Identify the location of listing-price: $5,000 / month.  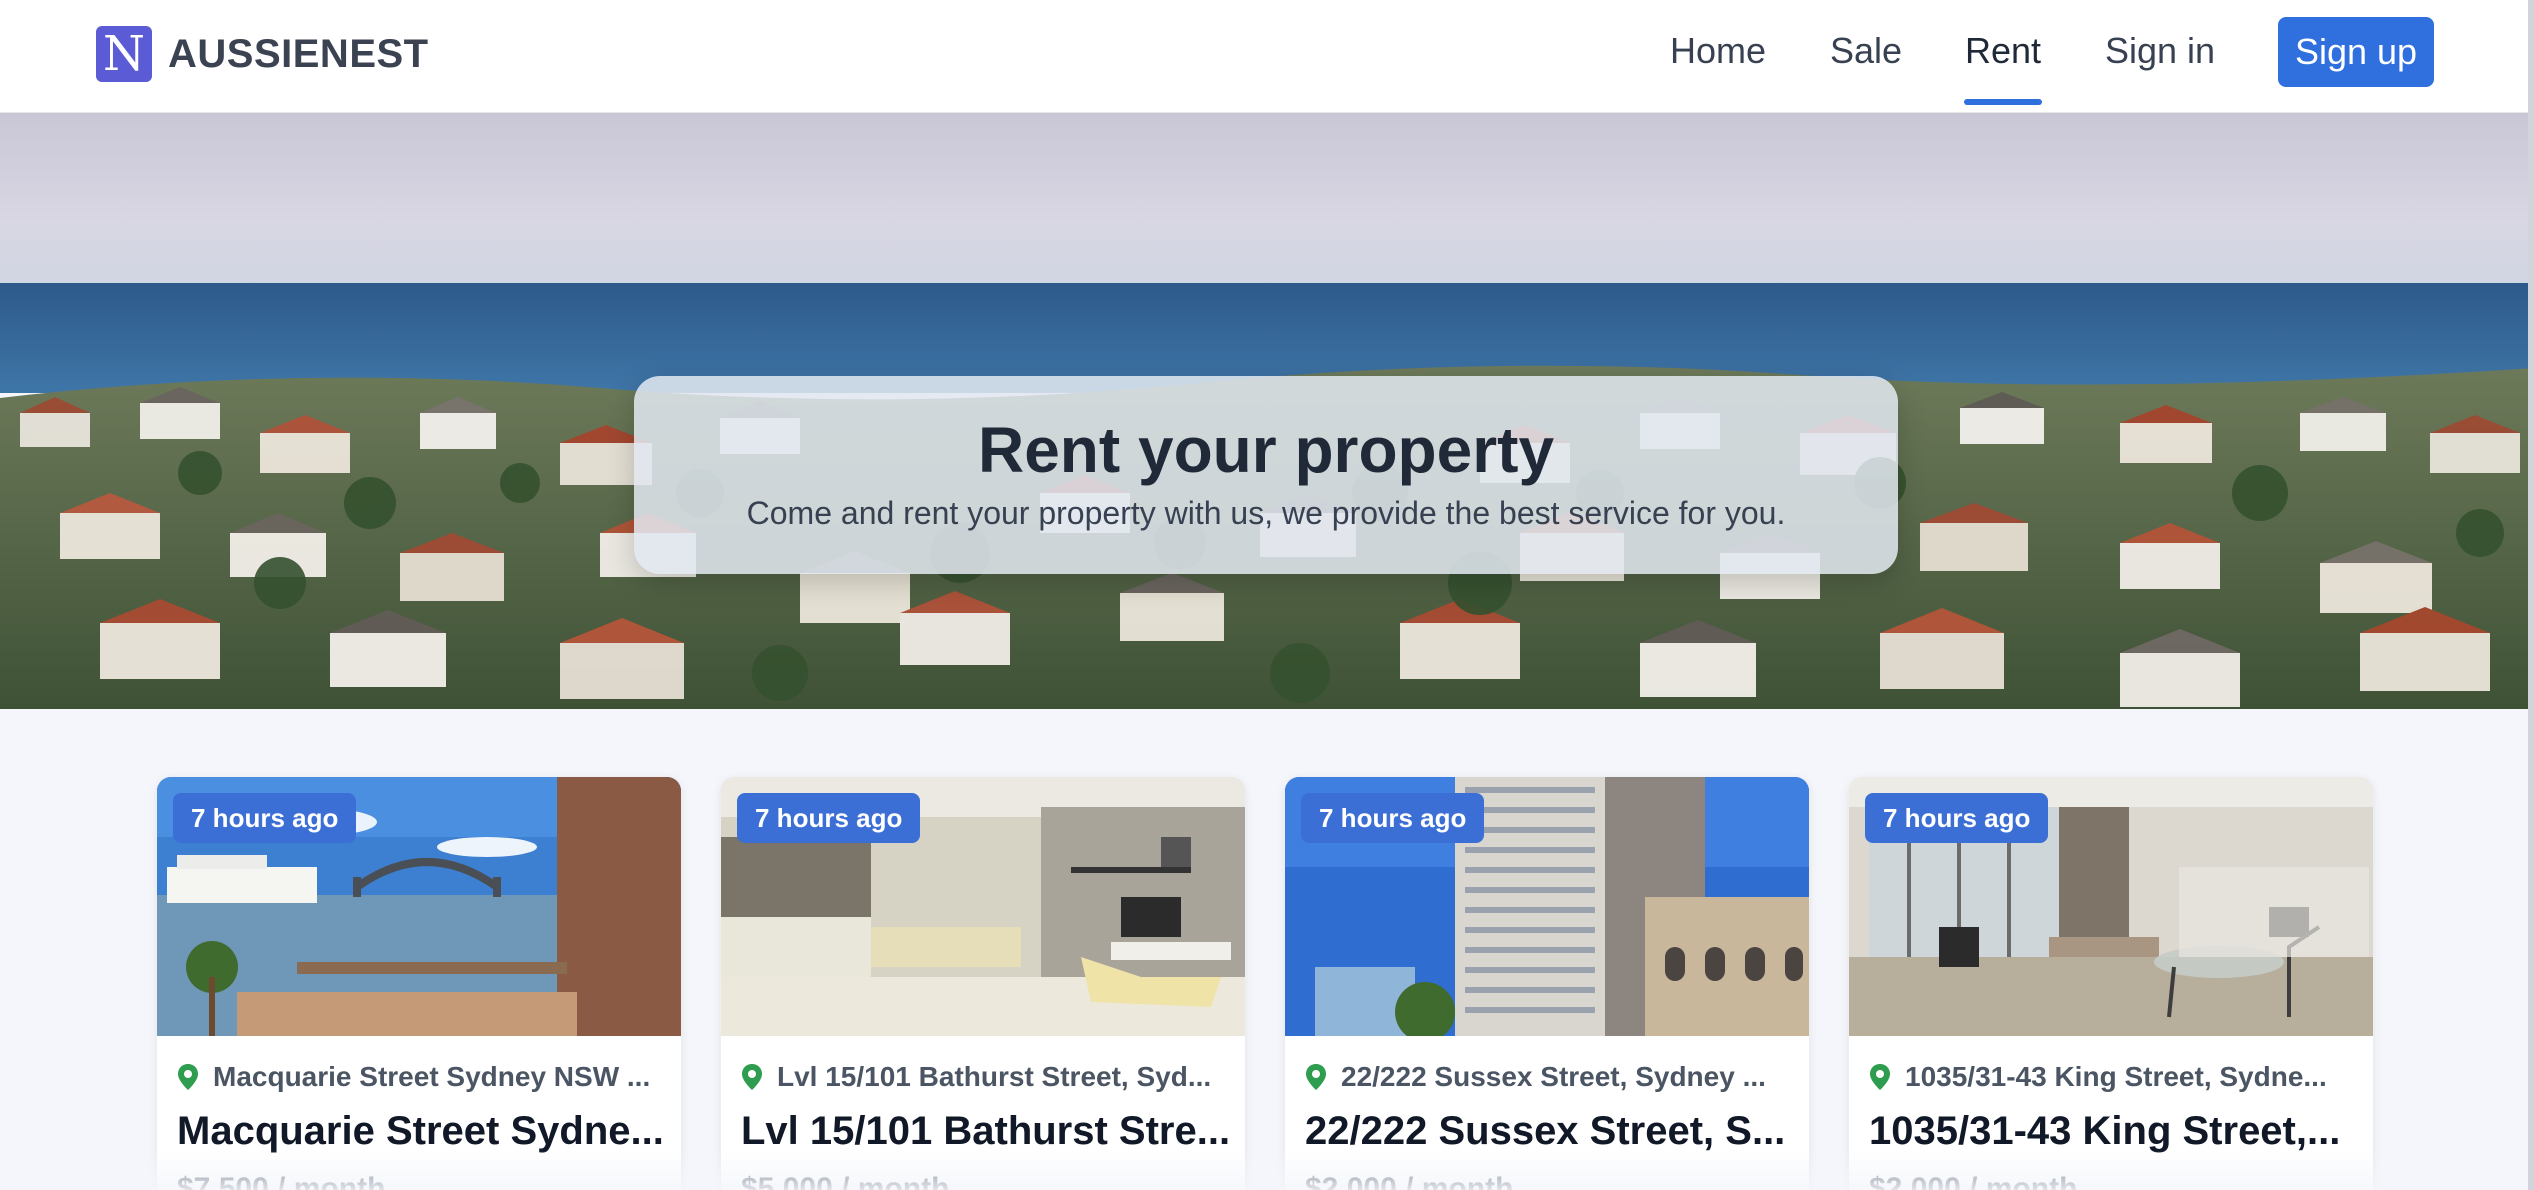
(845, 1181).